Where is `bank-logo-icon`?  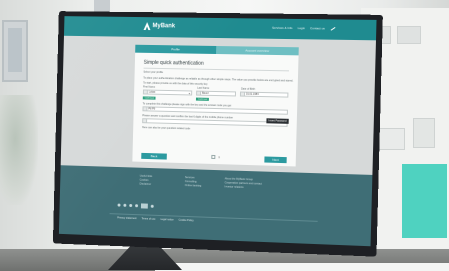
bank-logo-icon is located at coordinates (147, 26).